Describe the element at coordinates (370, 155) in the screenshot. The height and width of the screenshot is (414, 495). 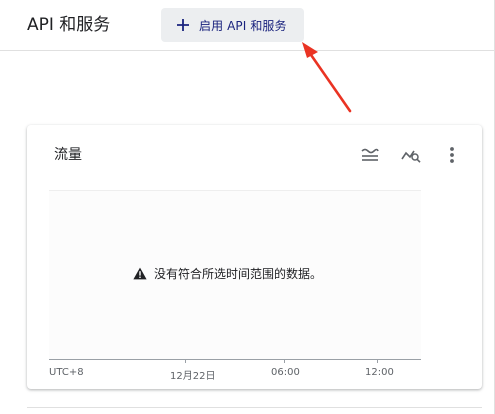
I see `legend-icon` at that location.